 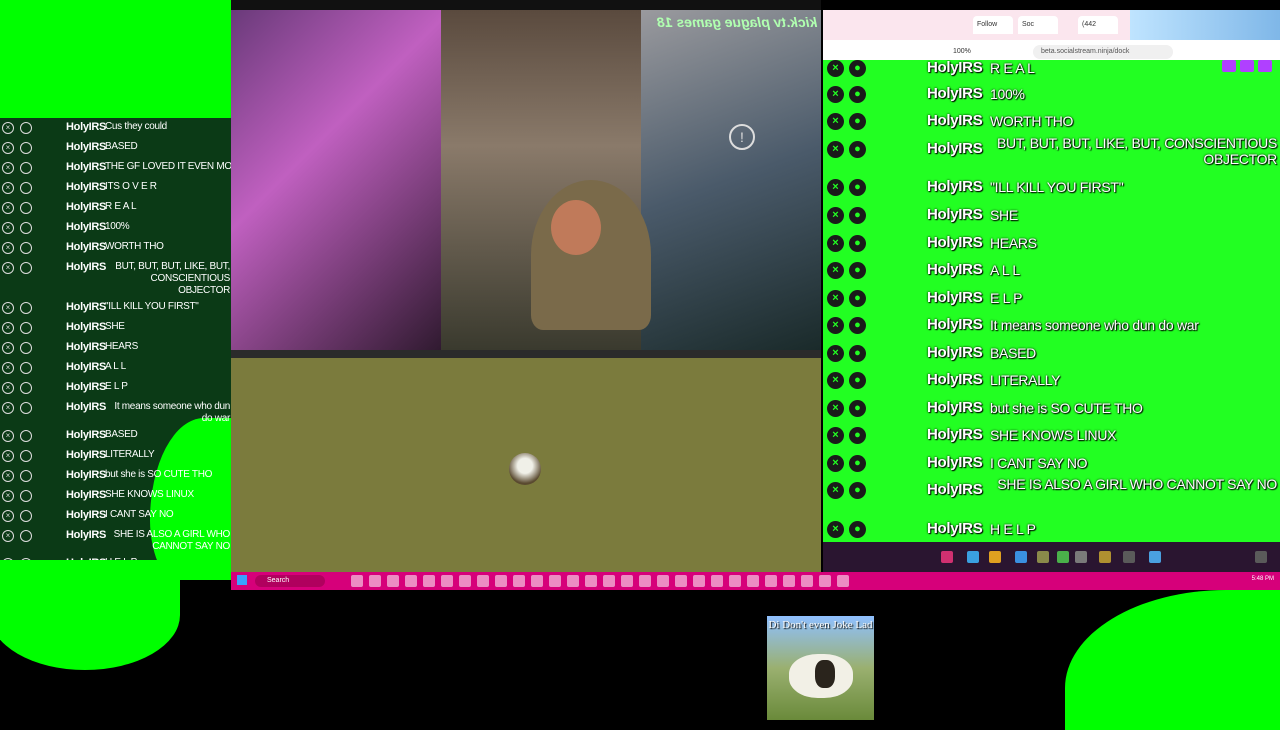 What do you see at coordinates (1063, 557) in the screenshot?
I see `refresh-icon` at bounding box center [1063, 557].